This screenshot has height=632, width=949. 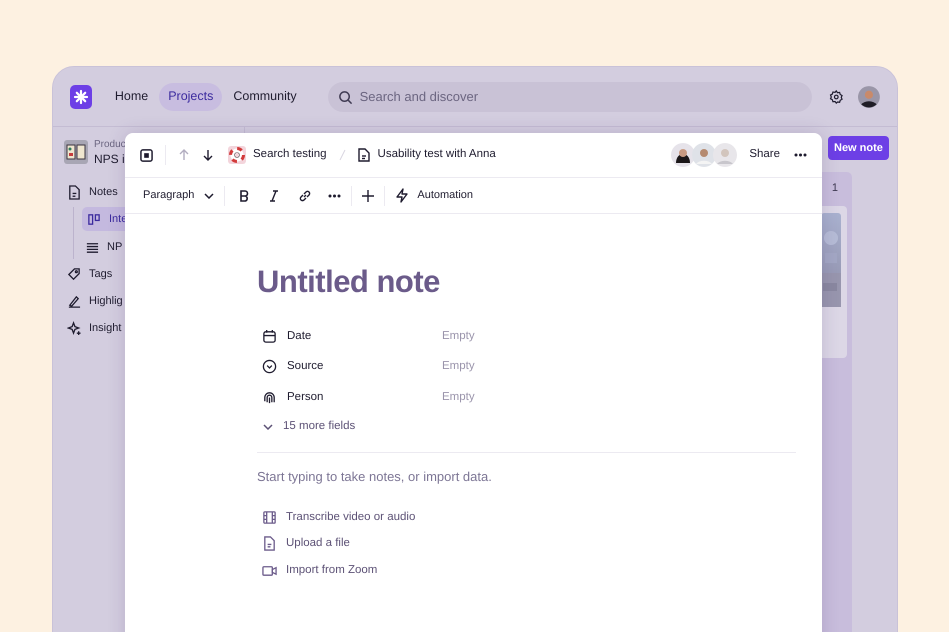 I want to click on field-label: Date, so click(x=299, y=336).